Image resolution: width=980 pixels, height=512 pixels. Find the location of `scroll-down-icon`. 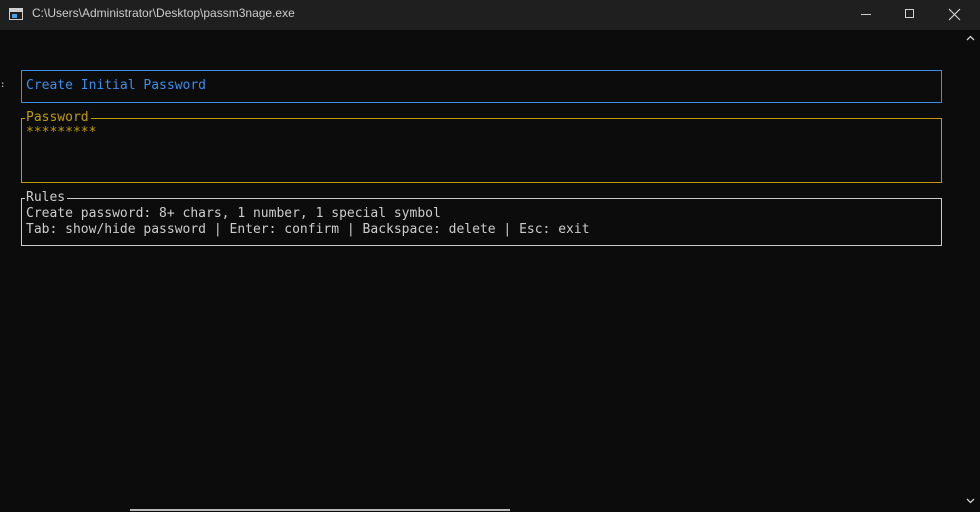

scroll-down-icon is located at coordinates (970, 501).